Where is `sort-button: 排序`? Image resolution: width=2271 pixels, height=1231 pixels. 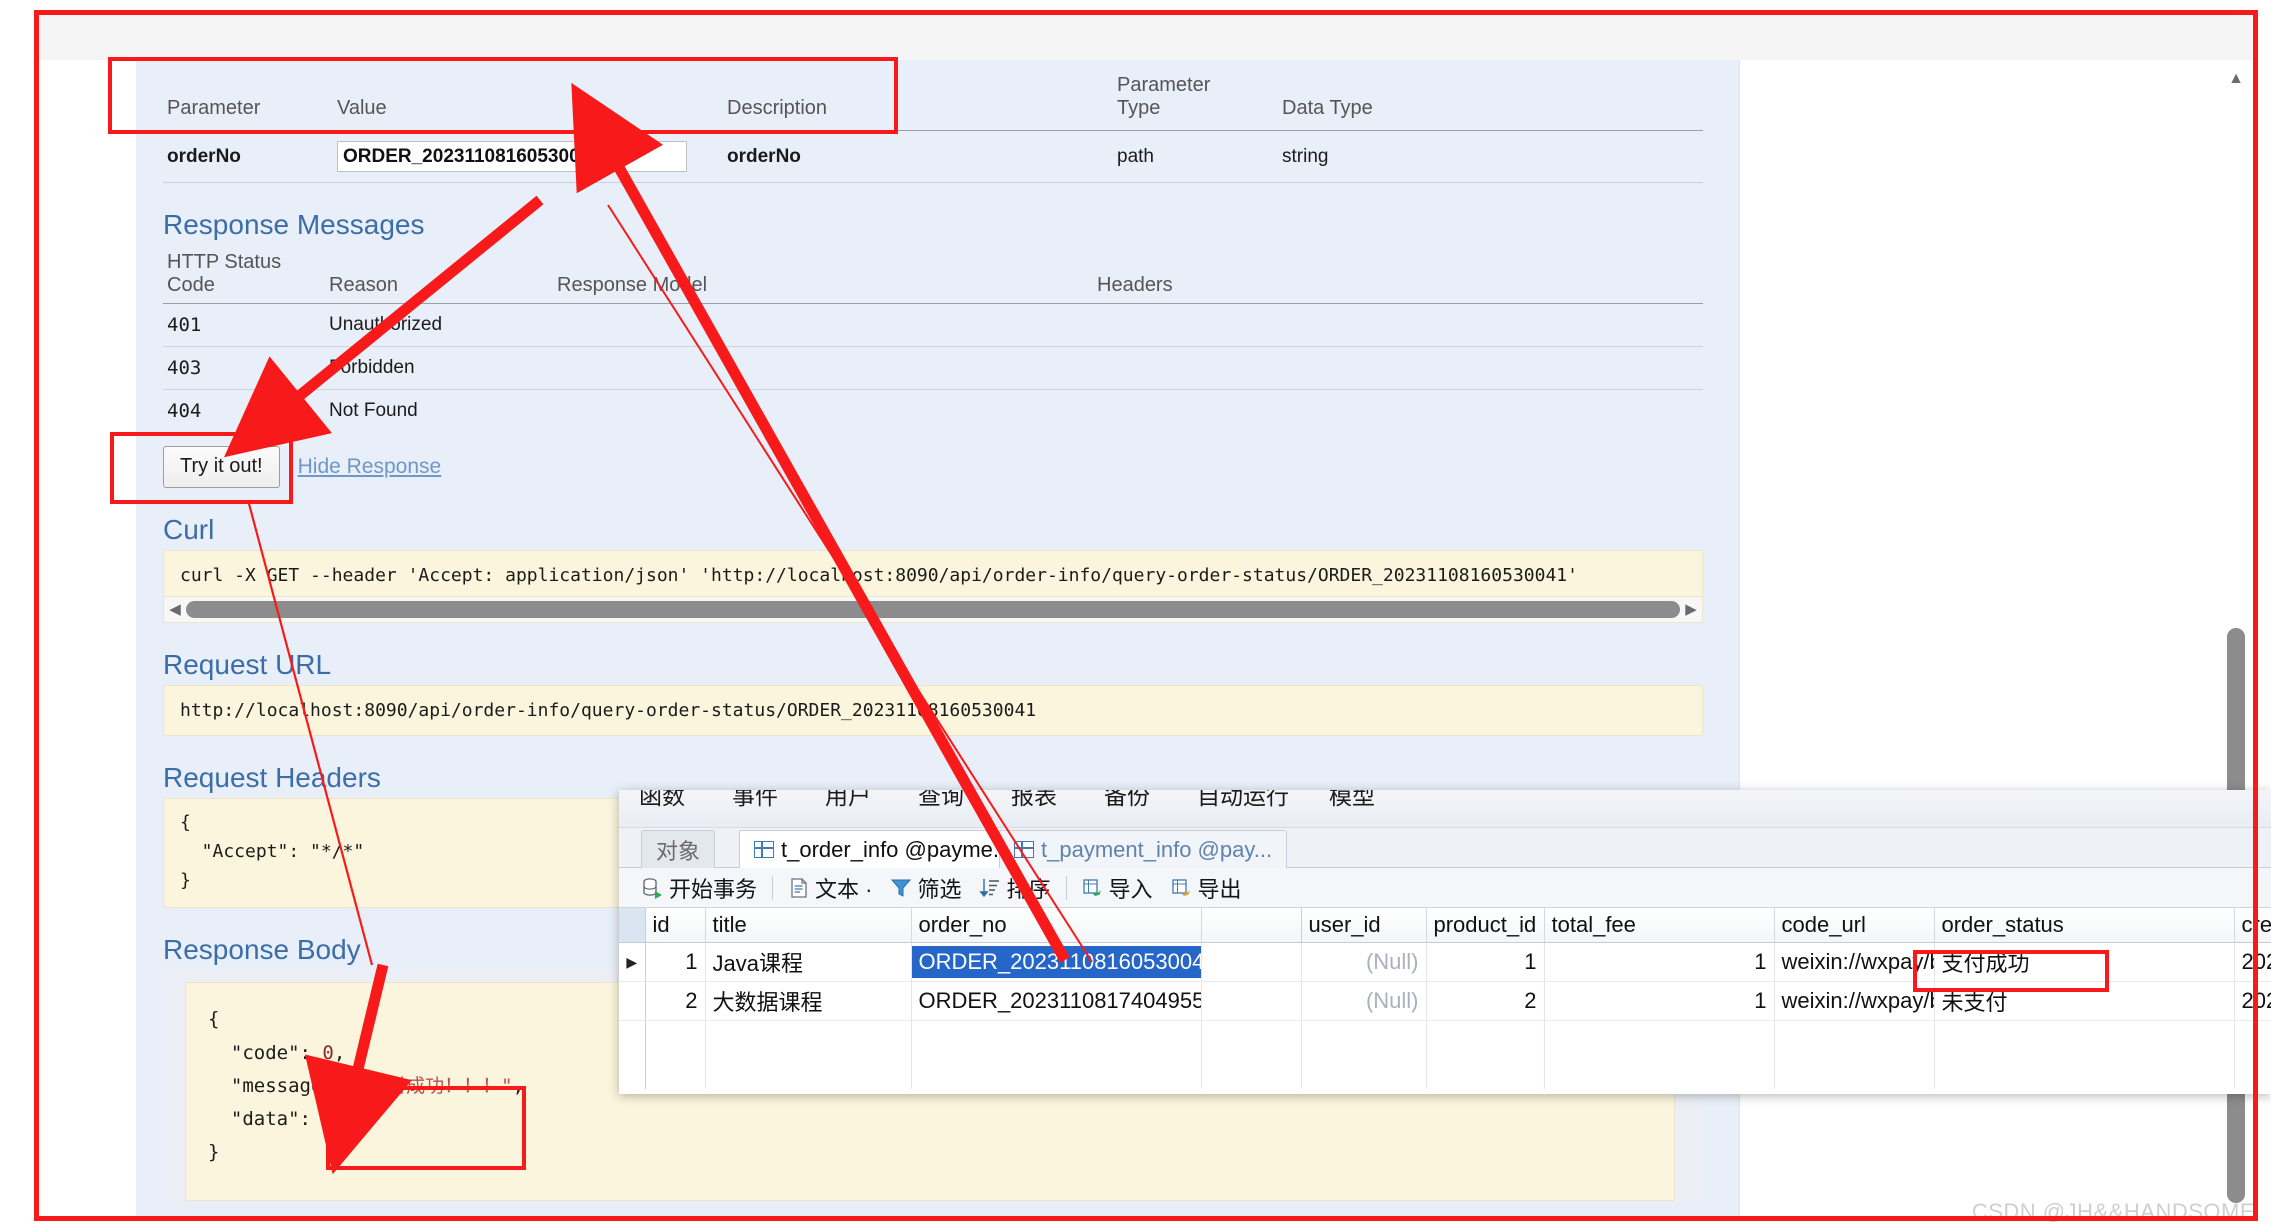 sort-button: 排序 is located at coordinates (1014, 888).